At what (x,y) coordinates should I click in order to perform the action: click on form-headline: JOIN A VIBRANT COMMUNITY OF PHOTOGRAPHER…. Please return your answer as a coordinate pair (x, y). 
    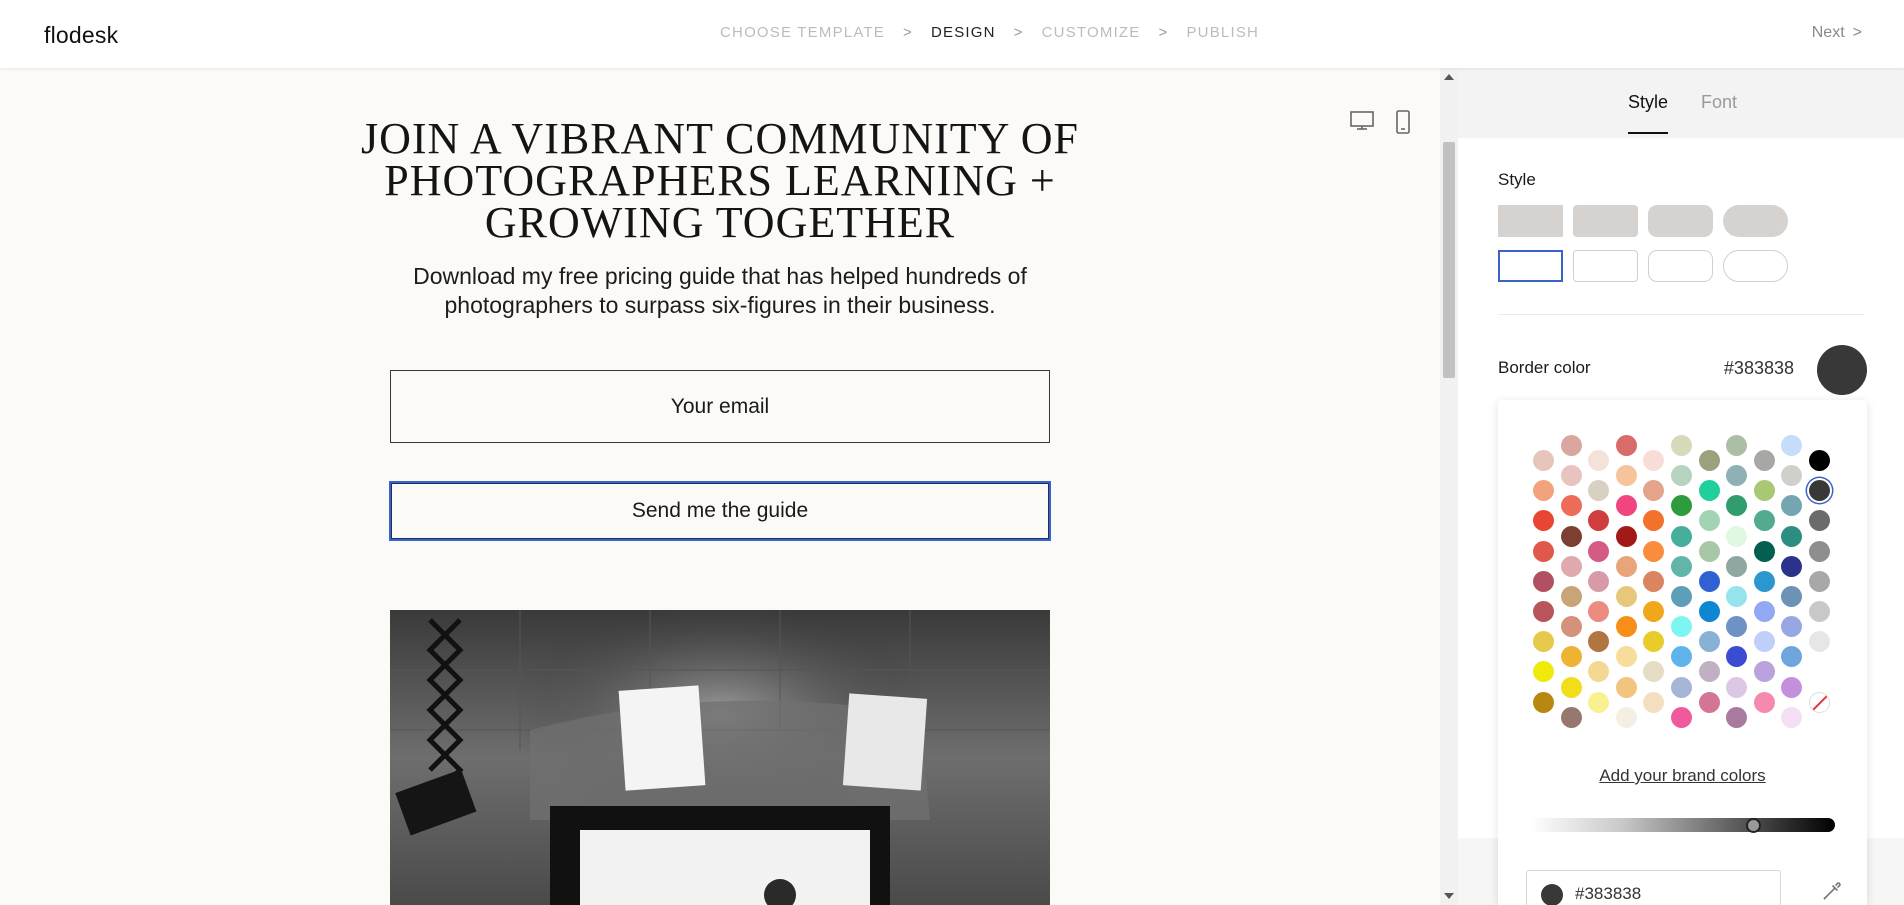
    Looking at the image, I should click on (720, 181).